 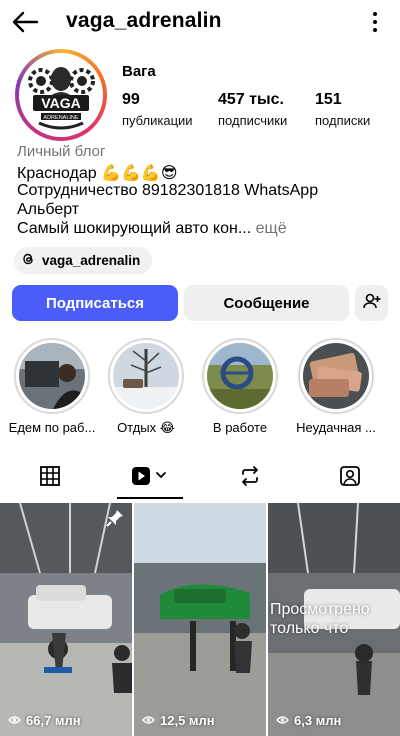 What do you see at coordinates (271, 228) in the screenshot?
I see `bio-more-link: ещё` at bounding box center [271, 228].